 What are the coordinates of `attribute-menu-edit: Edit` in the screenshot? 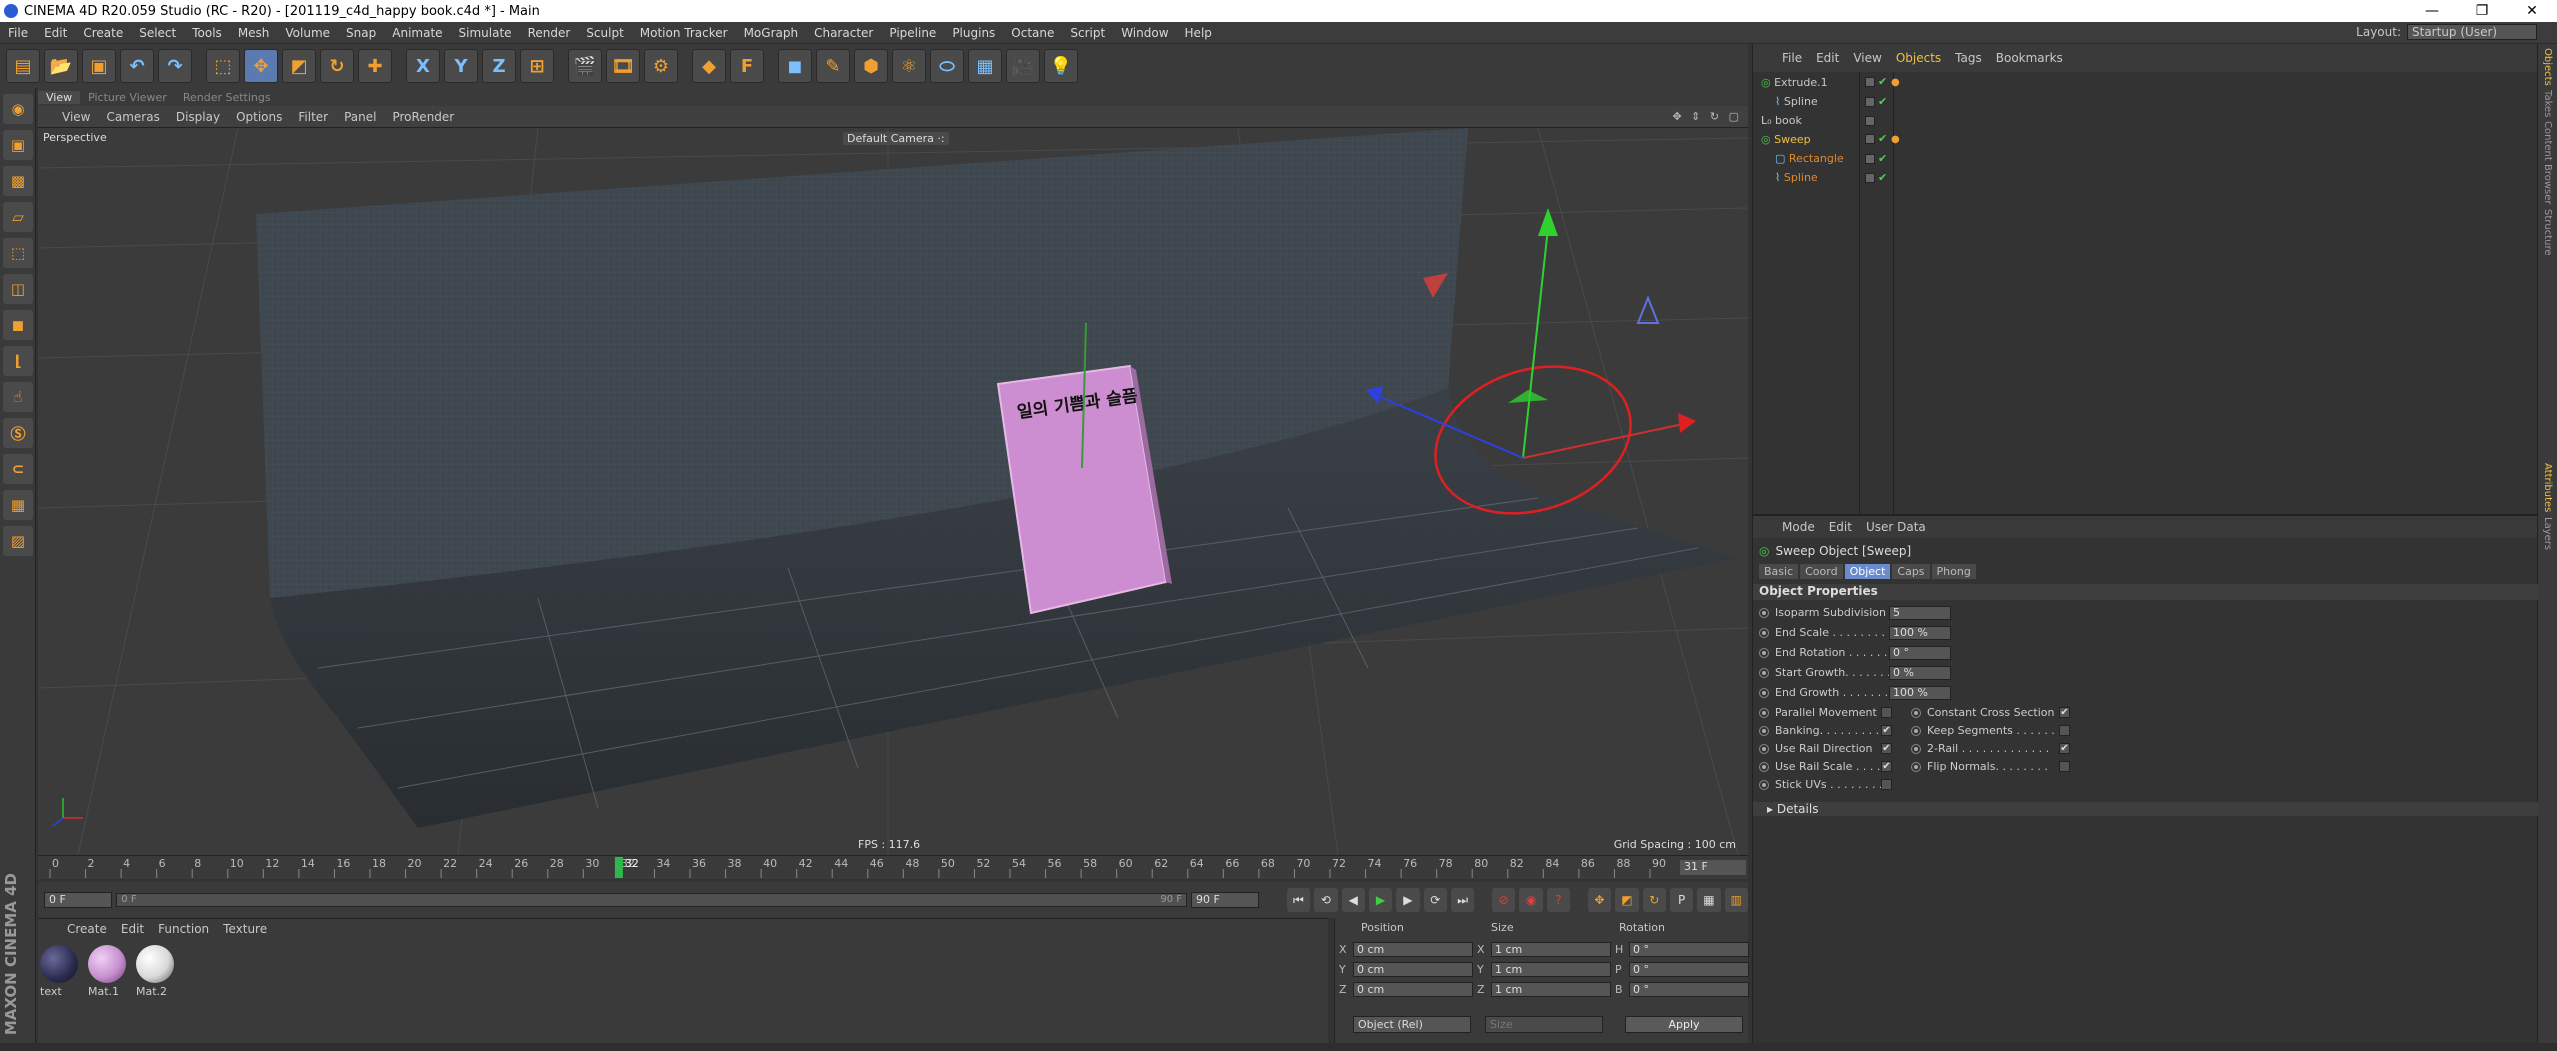 It's located at (1840, 527).